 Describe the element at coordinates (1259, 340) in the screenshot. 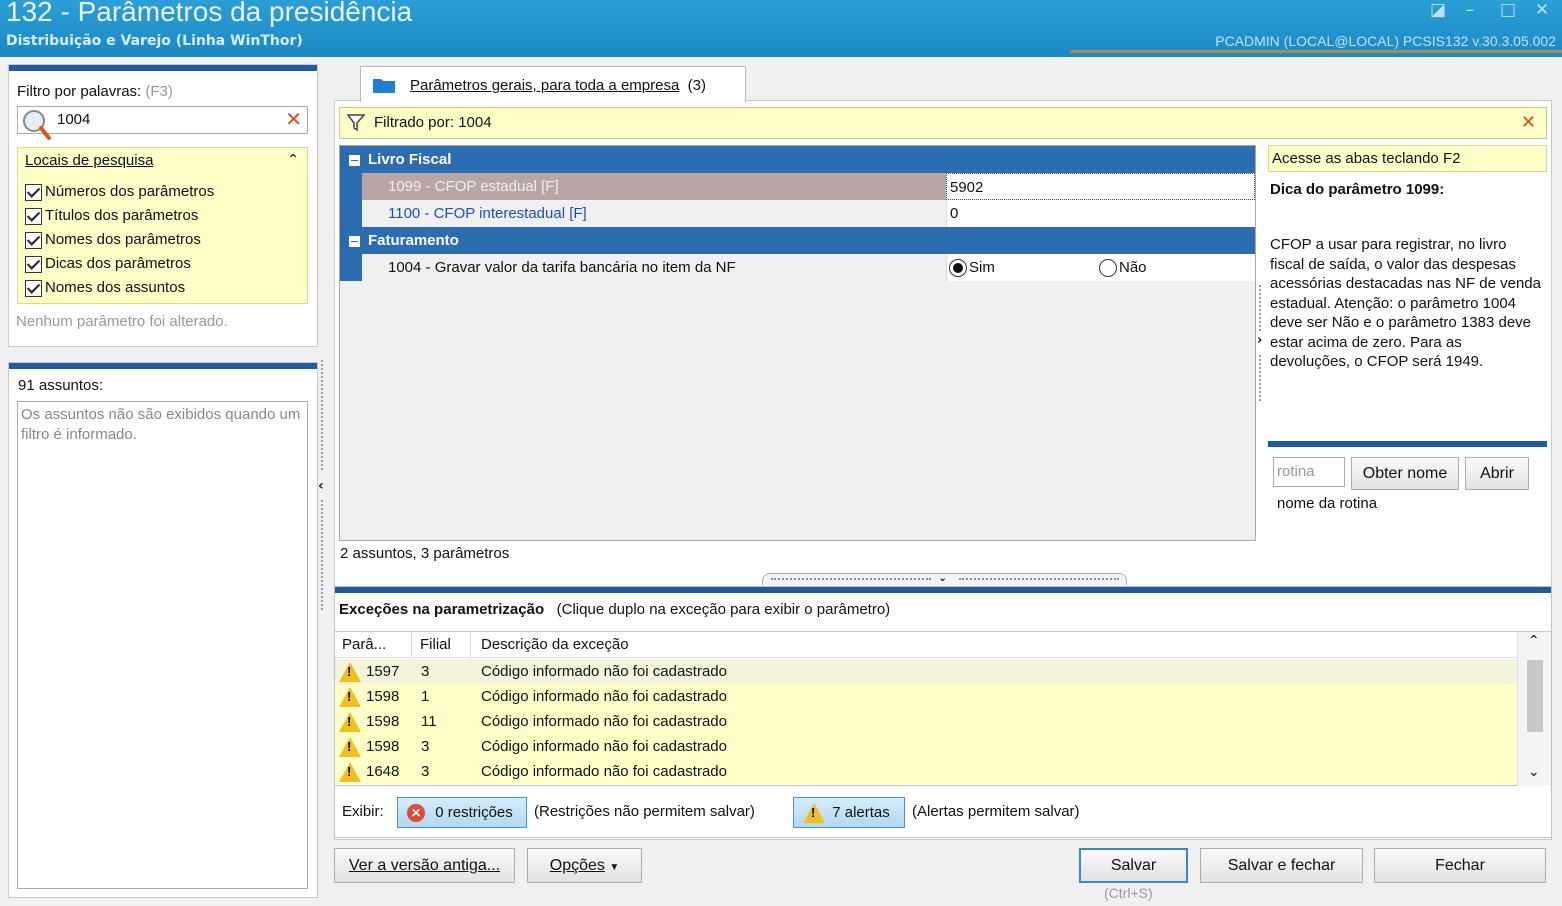

I see `expand-right-icon: ›` at that location.